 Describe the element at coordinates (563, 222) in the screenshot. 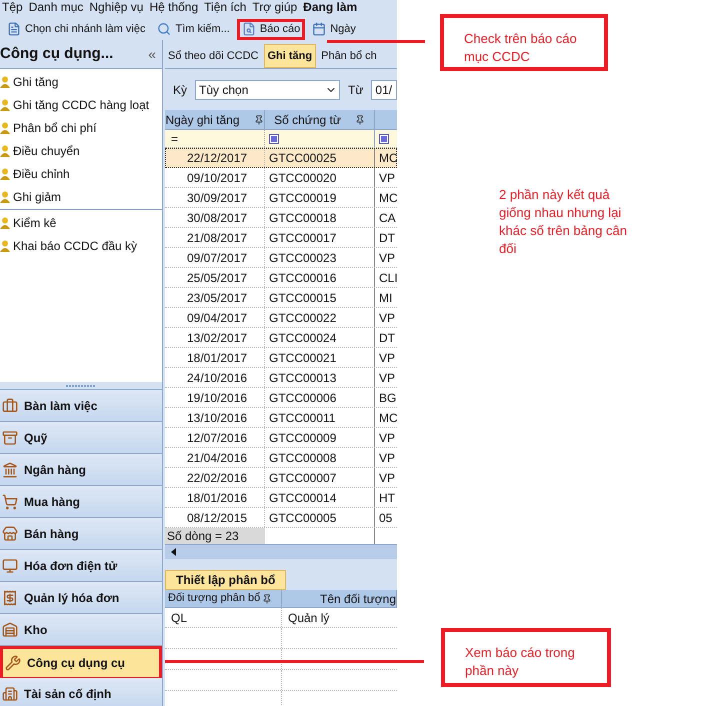

I see `annotation-note: 2 phần này kết quả giống nhau nhưng lại khác số trên bảng cân đối` at that location.